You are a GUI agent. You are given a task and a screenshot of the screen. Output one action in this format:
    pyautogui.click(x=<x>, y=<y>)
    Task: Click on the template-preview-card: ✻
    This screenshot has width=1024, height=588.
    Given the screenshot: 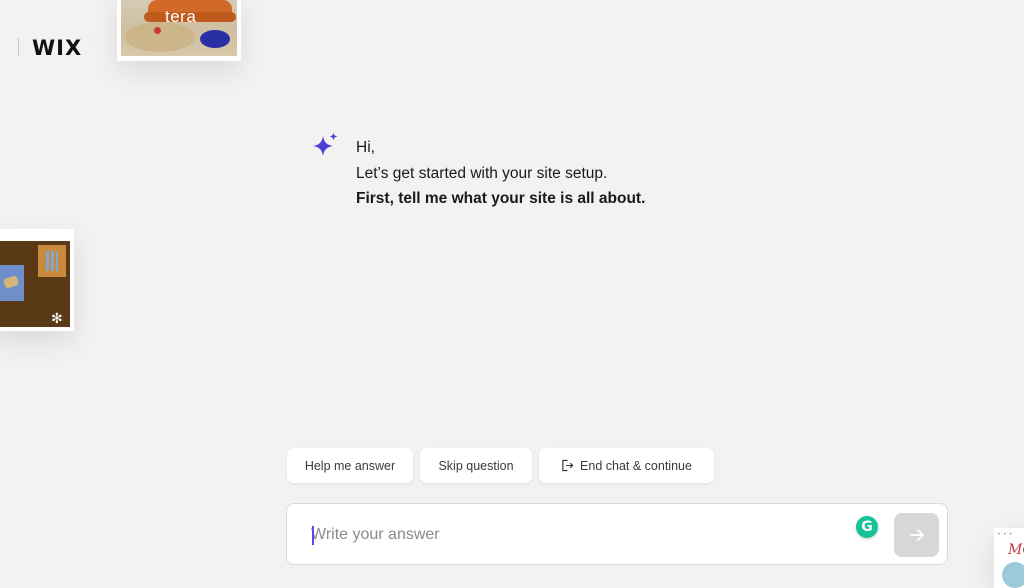 What is the action you would take?
    pyautogui.click(x=37, y=280)
    